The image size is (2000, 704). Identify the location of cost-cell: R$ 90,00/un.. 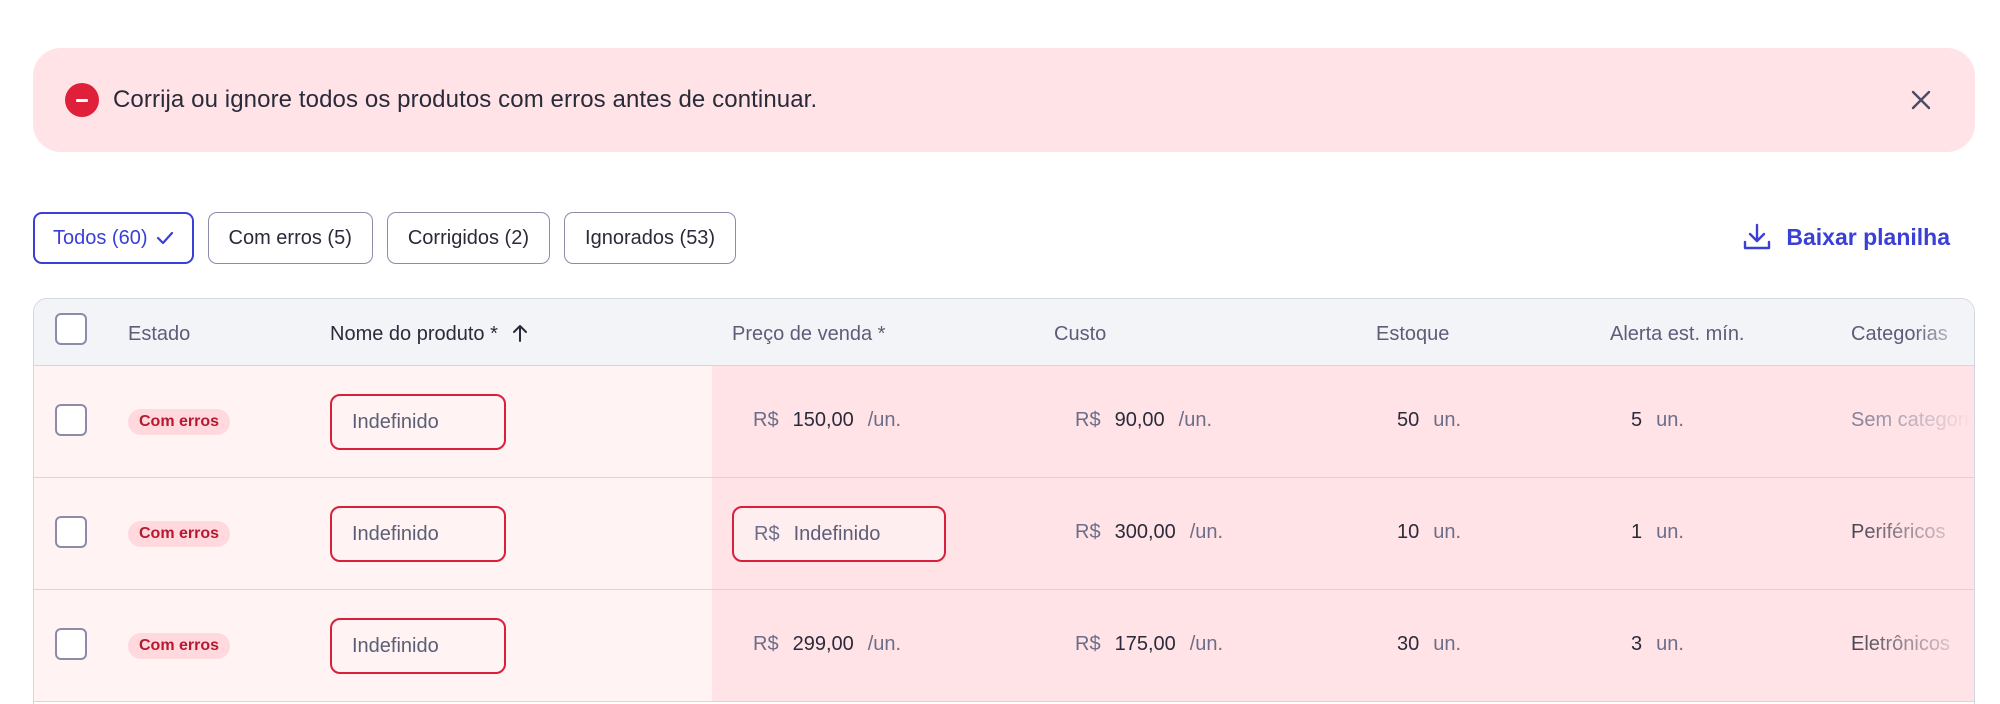
(1143, 420).